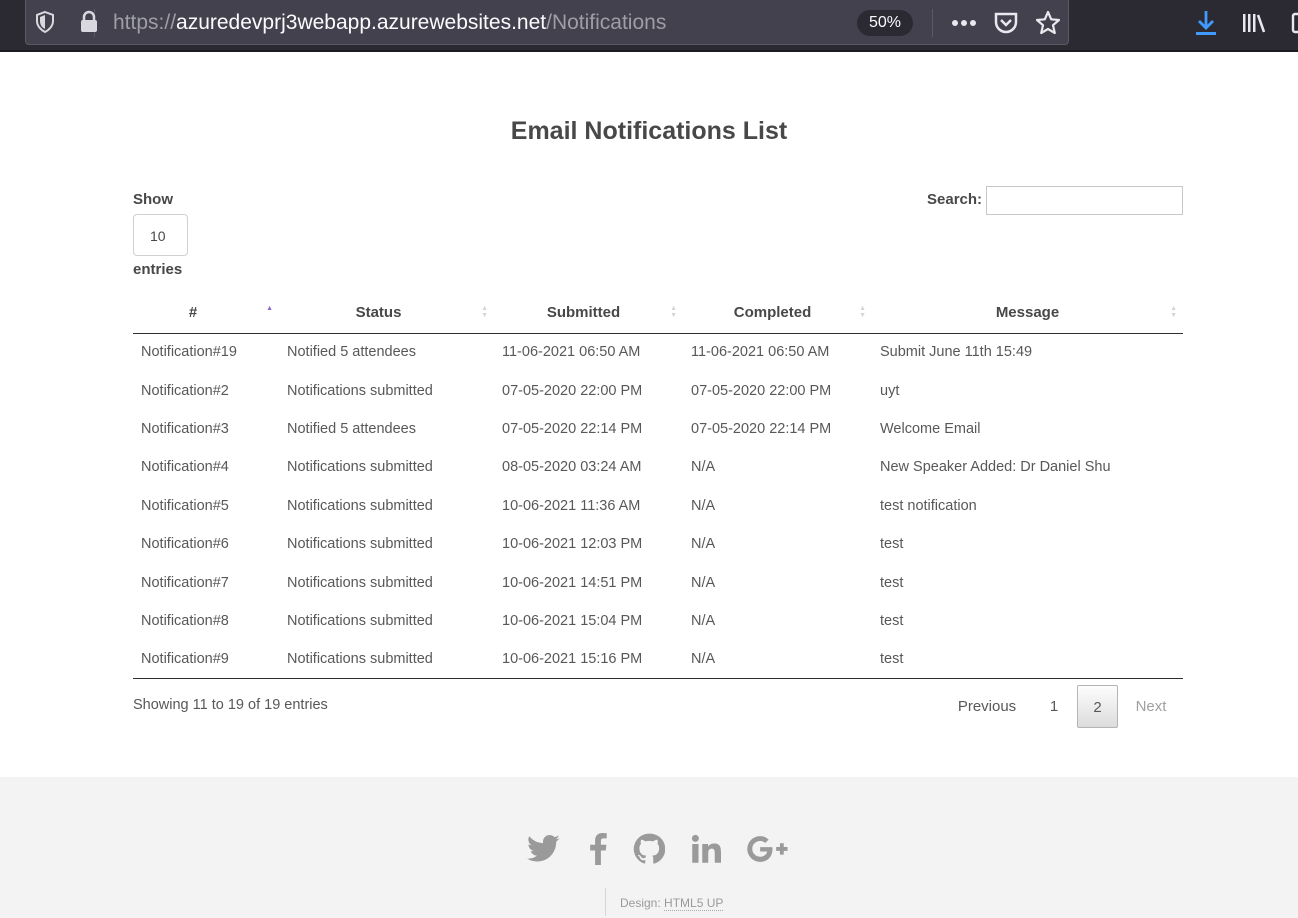  Describe the element at coordinates (189, 352) in the screenshot. I see `cell-number: Notification#19` at that location.